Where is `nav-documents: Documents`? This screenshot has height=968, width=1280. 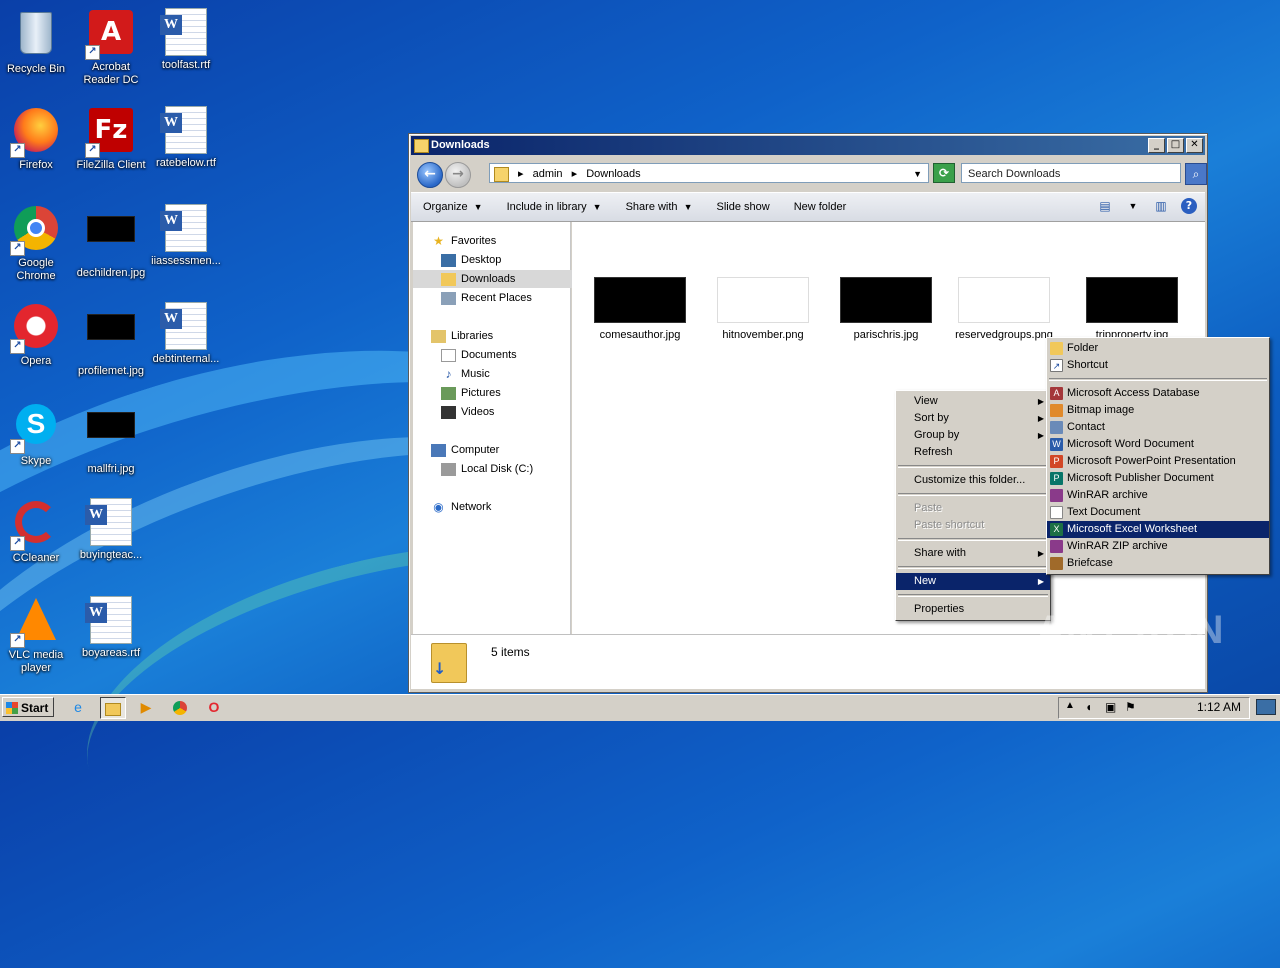
nav-documents: Documents is located at coordinates (505, 355).